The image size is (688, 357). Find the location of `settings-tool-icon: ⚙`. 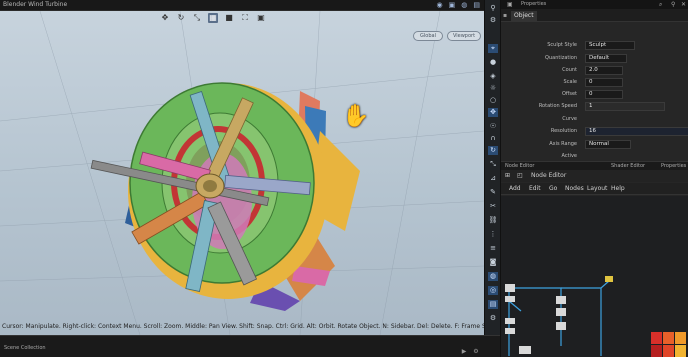

settings-tool-icon: ⚙ is located at coordinates (493, 318).